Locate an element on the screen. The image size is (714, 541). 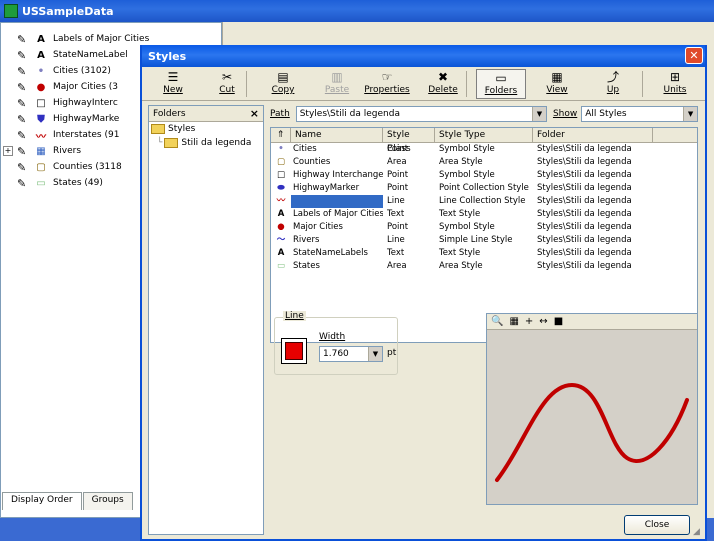
folder-icon is located at coordinates (158, 129).